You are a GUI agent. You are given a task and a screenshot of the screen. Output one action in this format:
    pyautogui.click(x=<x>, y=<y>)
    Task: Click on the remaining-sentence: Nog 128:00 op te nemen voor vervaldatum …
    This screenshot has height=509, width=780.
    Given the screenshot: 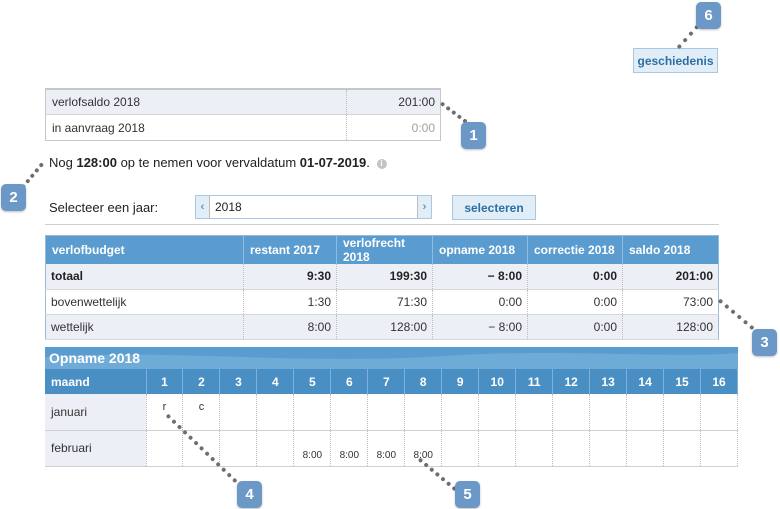 What is the action you would take?
    pyautogui.click(x=218, y=162)
    